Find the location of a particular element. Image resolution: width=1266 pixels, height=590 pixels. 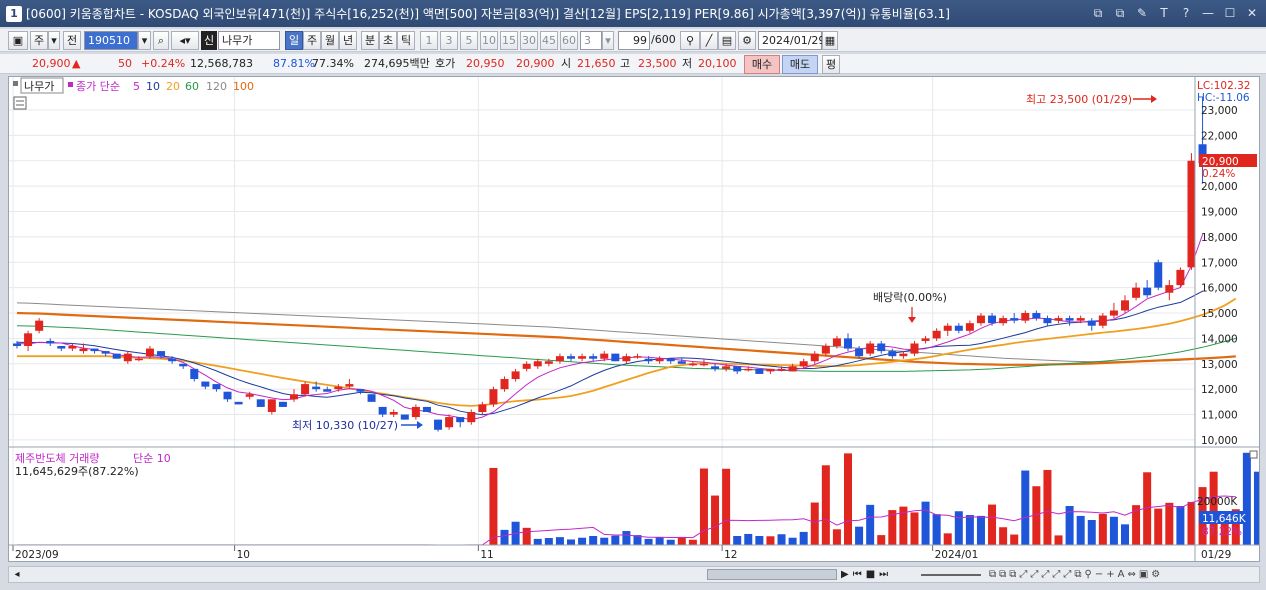

window-number-badge: 1 is located at coordinates (14, 13).